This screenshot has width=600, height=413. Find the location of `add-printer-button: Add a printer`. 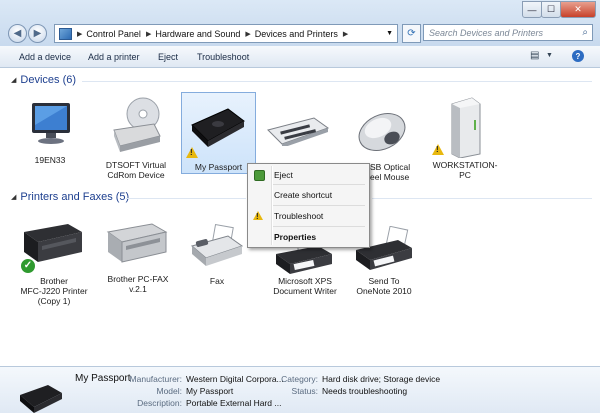

add-printer-button: Add a printer is located at coordinates (114, 57).